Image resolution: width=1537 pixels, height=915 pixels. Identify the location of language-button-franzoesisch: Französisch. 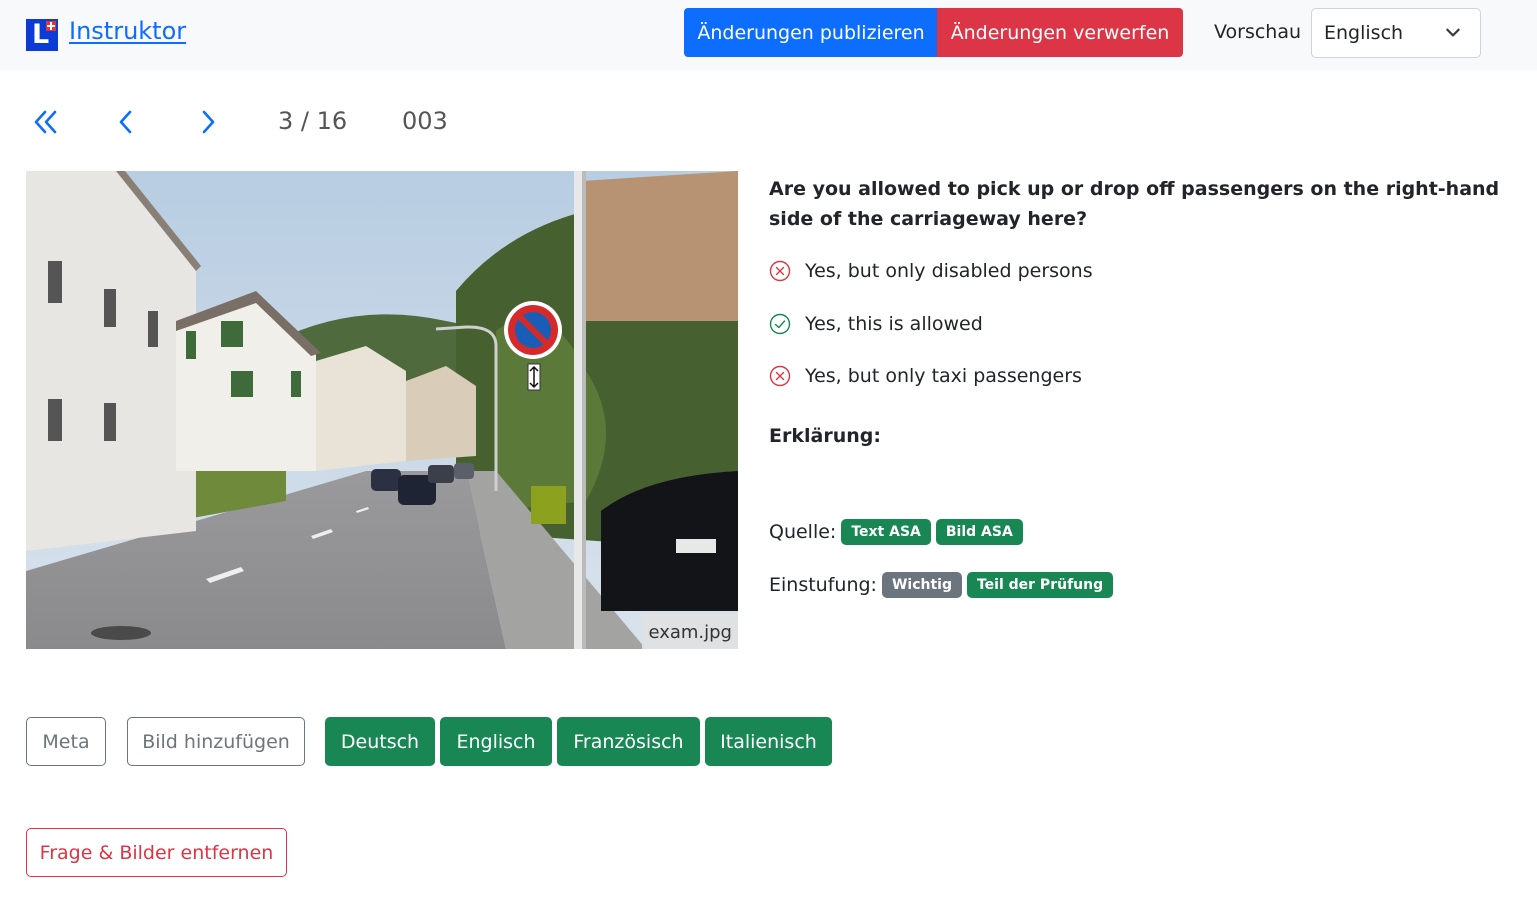
(628, 741).